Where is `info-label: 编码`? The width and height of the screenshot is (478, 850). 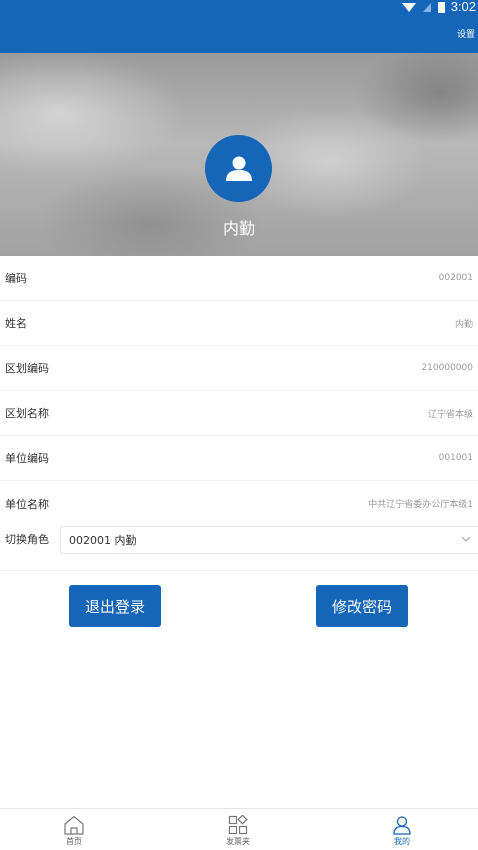 info-label: 编码 is located at coordinates (16, 278).